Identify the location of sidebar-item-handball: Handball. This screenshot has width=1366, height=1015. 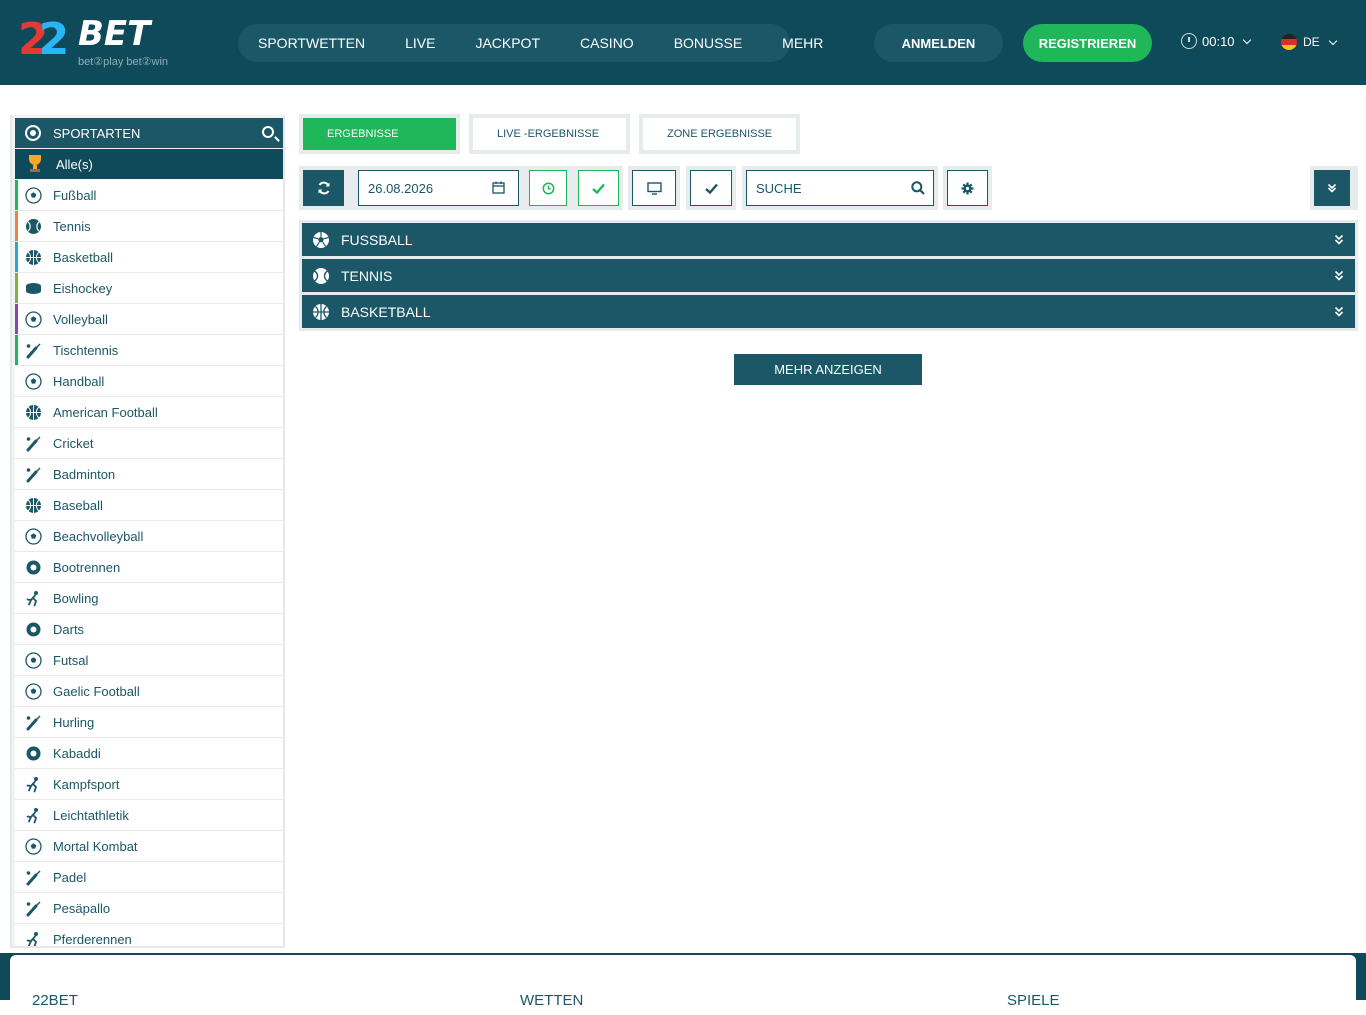
(149, 381).